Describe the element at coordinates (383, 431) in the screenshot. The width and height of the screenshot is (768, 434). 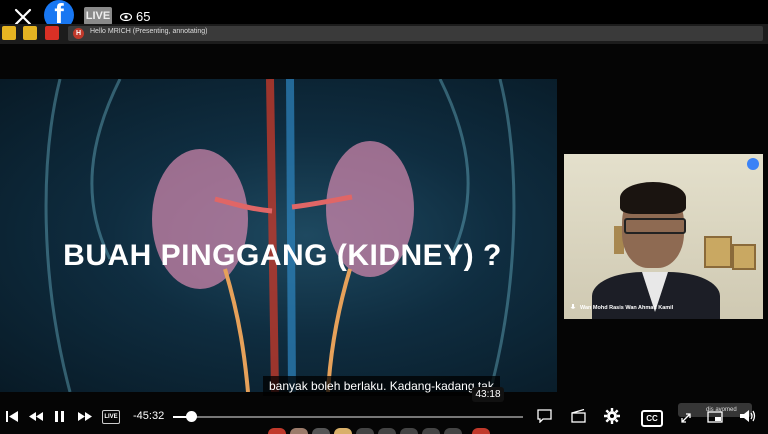
I see `reaction-strip` at that location.